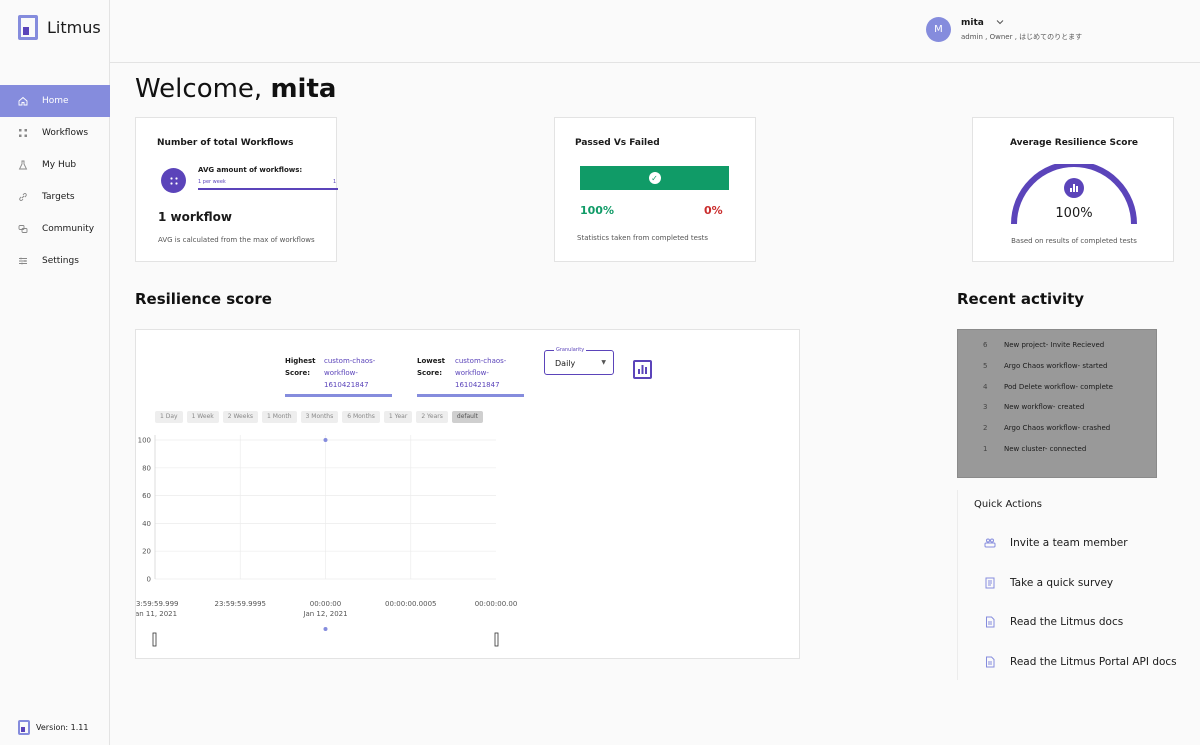 The width and height of the screenshot is (1200, 745). I want to click on take-survey-link: Take a quick survey, so click(1048, 583).